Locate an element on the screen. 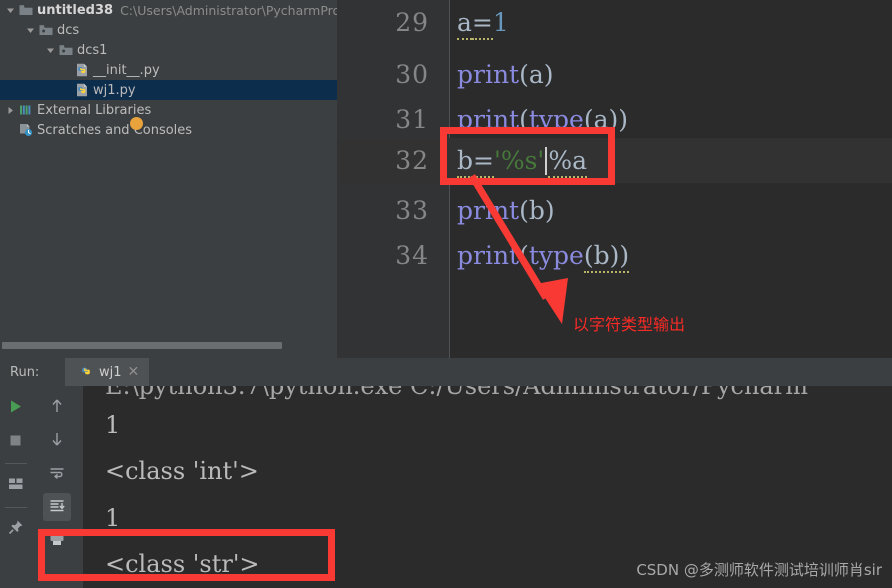 The width and height of the screenshot is (892, 588). print-icon is located at coordinates (57, 540).